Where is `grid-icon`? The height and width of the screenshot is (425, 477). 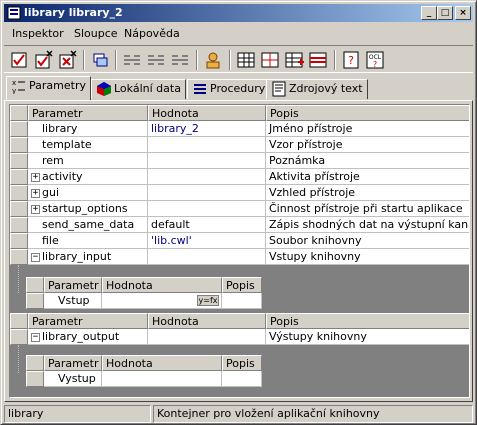
grid-icon is located at coordinates (246, 60).